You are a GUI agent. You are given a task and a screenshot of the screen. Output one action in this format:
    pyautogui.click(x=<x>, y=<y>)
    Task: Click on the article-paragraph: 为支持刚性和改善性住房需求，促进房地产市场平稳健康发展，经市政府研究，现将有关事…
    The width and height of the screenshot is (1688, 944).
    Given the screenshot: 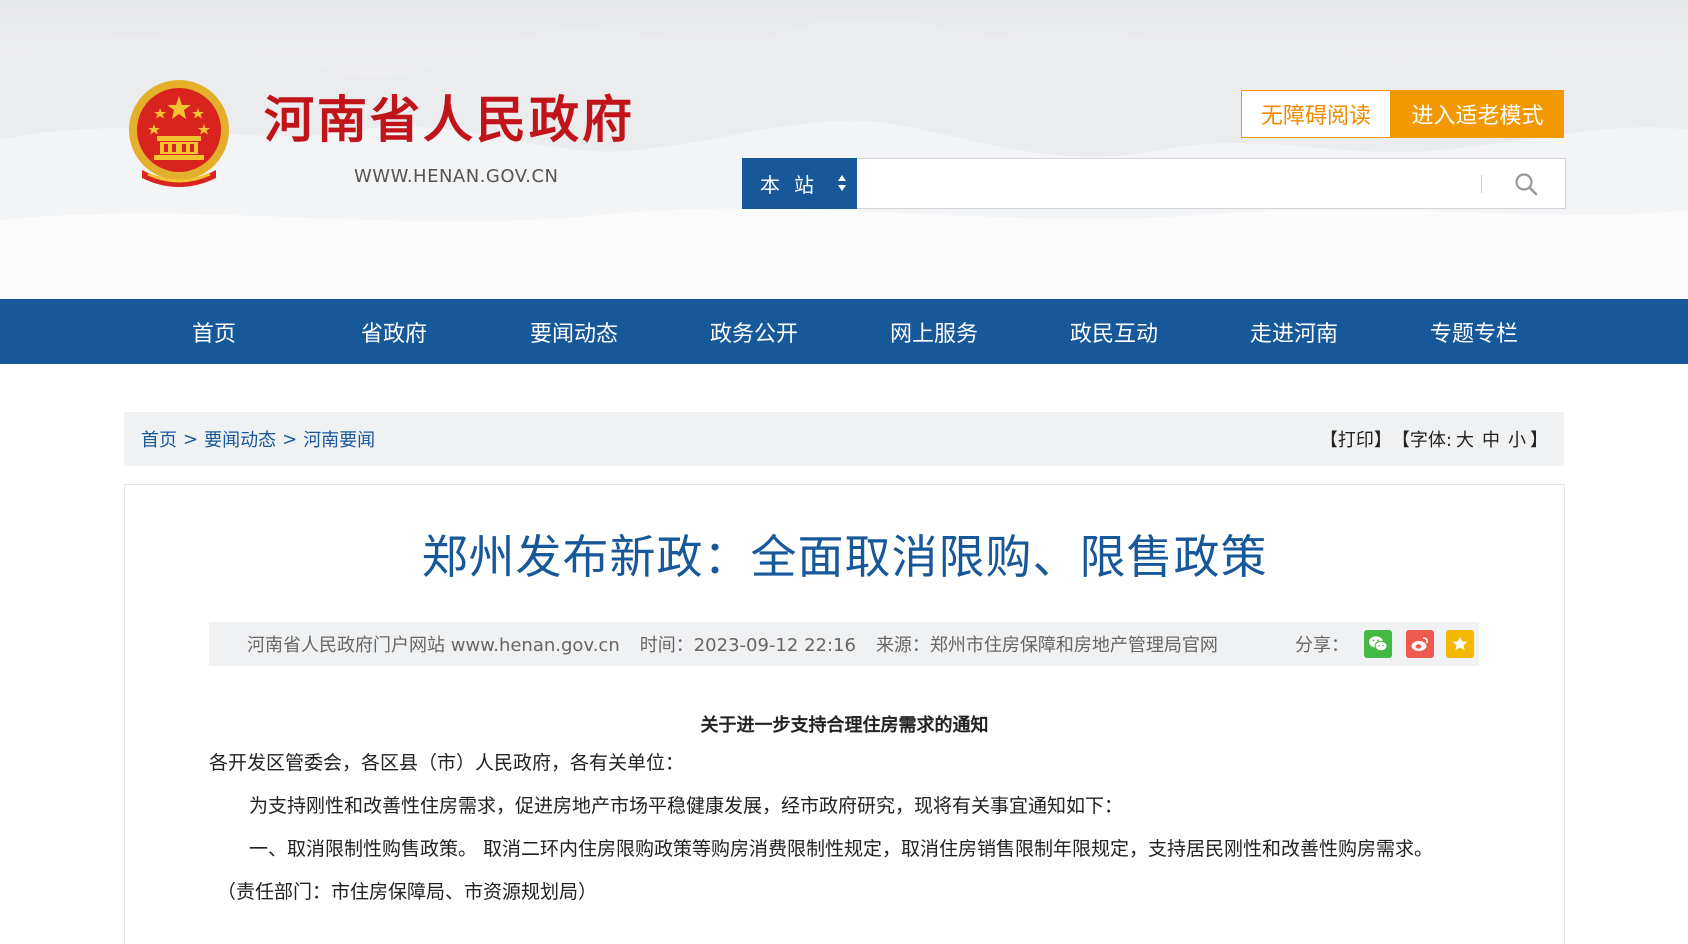 What is the action you would take?
    pyautogui.click(x=686, y=806)
    